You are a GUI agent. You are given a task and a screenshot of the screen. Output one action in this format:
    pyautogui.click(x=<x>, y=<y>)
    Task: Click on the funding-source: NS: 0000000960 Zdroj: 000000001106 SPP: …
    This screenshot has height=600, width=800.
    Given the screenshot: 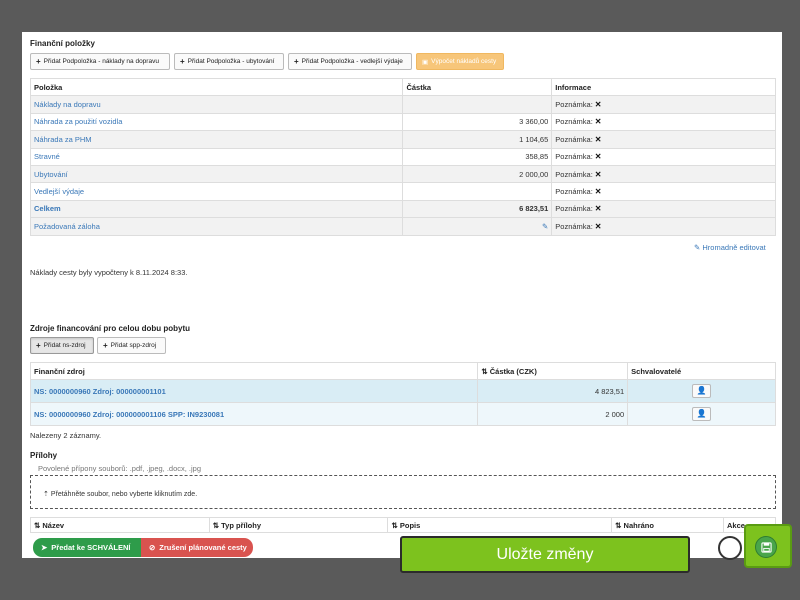 What is the action you would take?
    pyautogui.click(x=254, y=414)
    